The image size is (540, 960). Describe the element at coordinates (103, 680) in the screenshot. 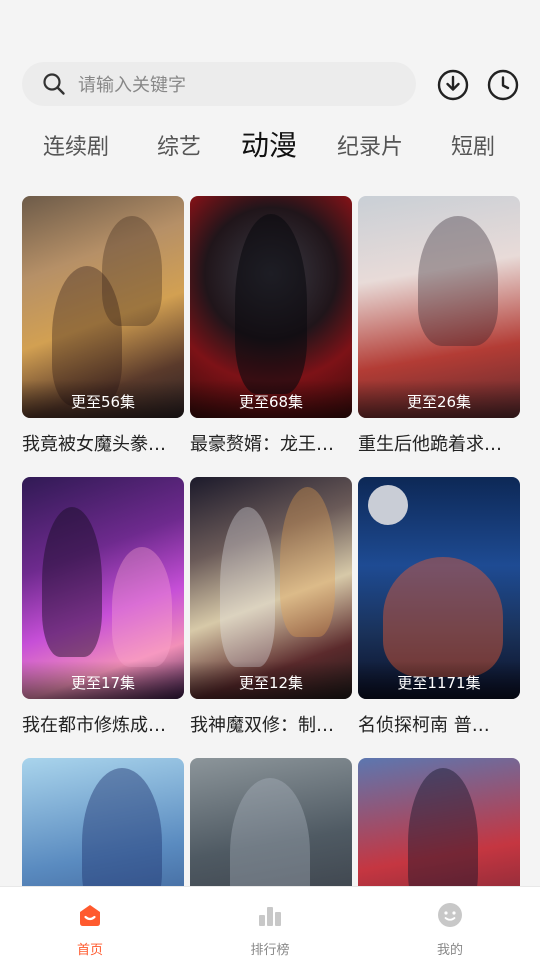

I see `episode-count: 更至17集` at that location.